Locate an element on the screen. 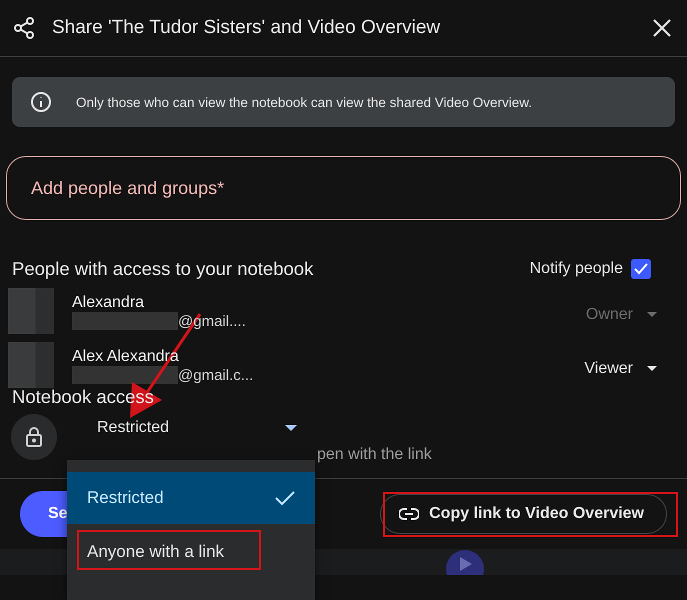  access-dropdown: Restricted is located at coordinates (187, 428).